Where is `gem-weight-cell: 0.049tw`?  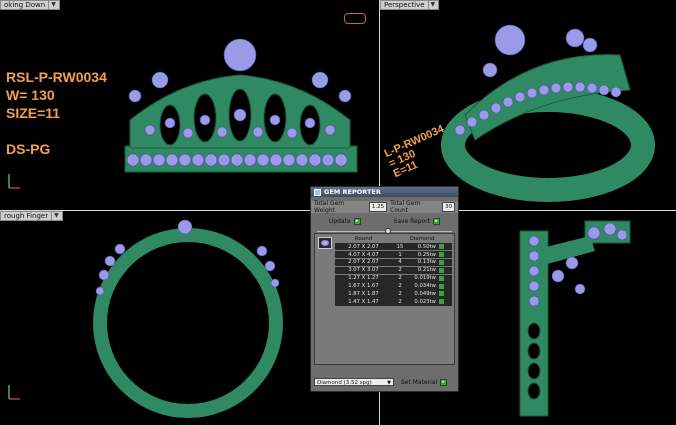 gem-weight-cell: 0.049tw is located at coordinates (425, 293).